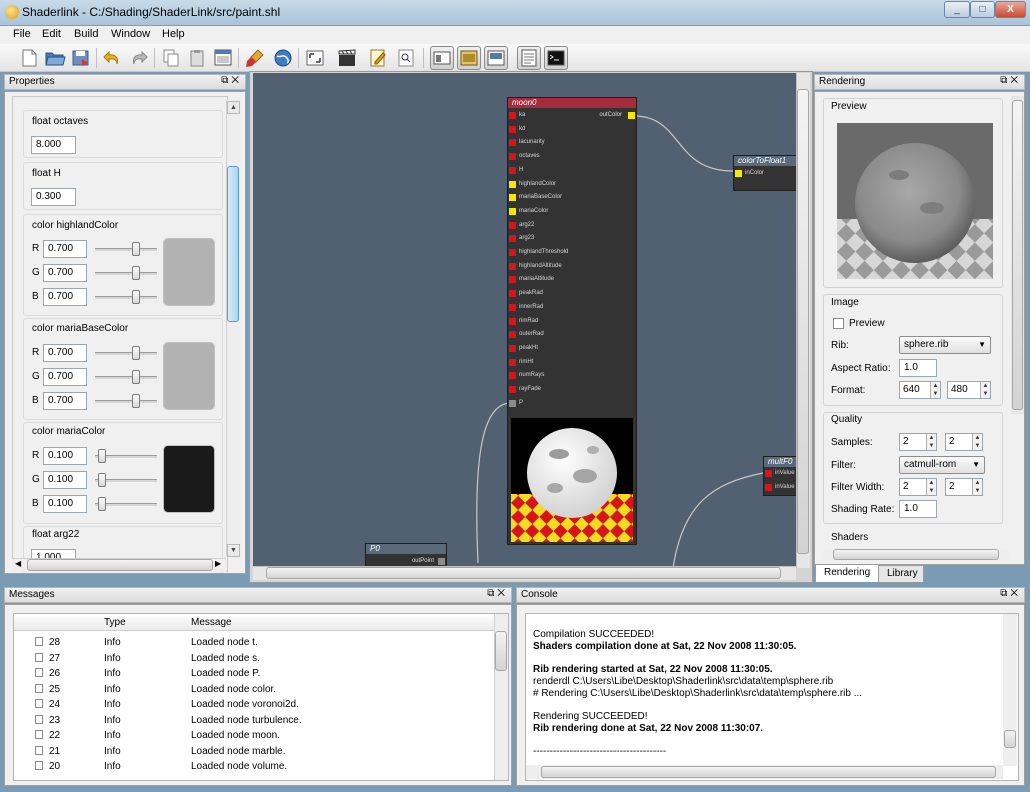 Image resolution: width=1030 pixels, height=792 pixels. What do you see at coordinates (233, 107) in the screenshot?
I see `scroll-up-icon: ▲` at bounding box center [233, 107].